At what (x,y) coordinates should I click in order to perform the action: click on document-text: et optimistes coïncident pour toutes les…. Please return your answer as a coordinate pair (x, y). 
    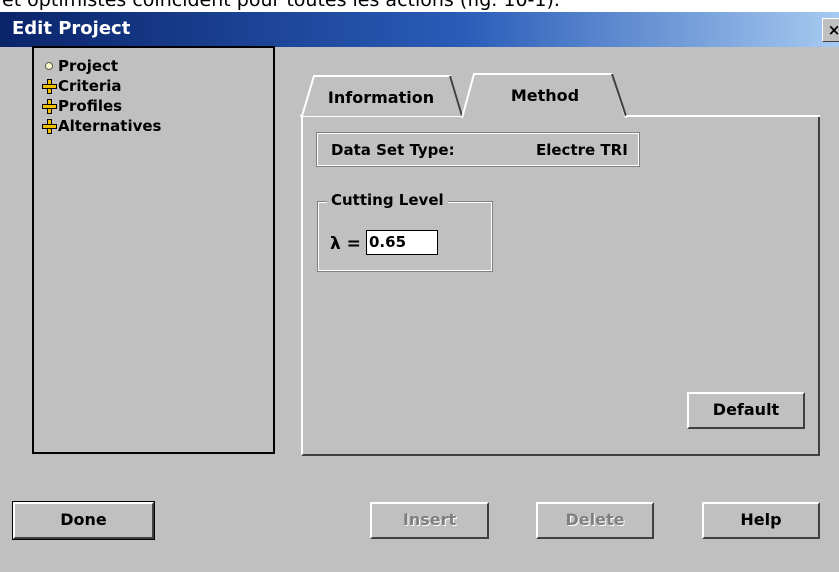
    Looking at the image, I should click on (281, 5).